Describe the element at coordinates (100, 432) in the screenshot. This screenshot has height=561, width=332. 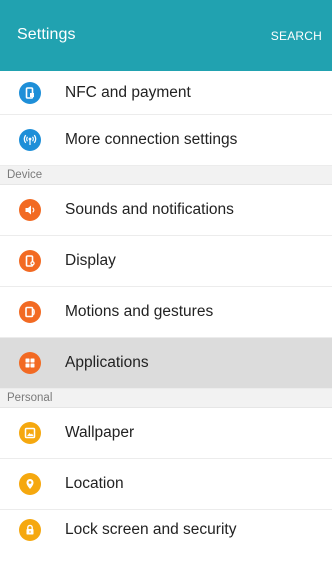
I see `settings-item-label: Wallpaper` at that location.